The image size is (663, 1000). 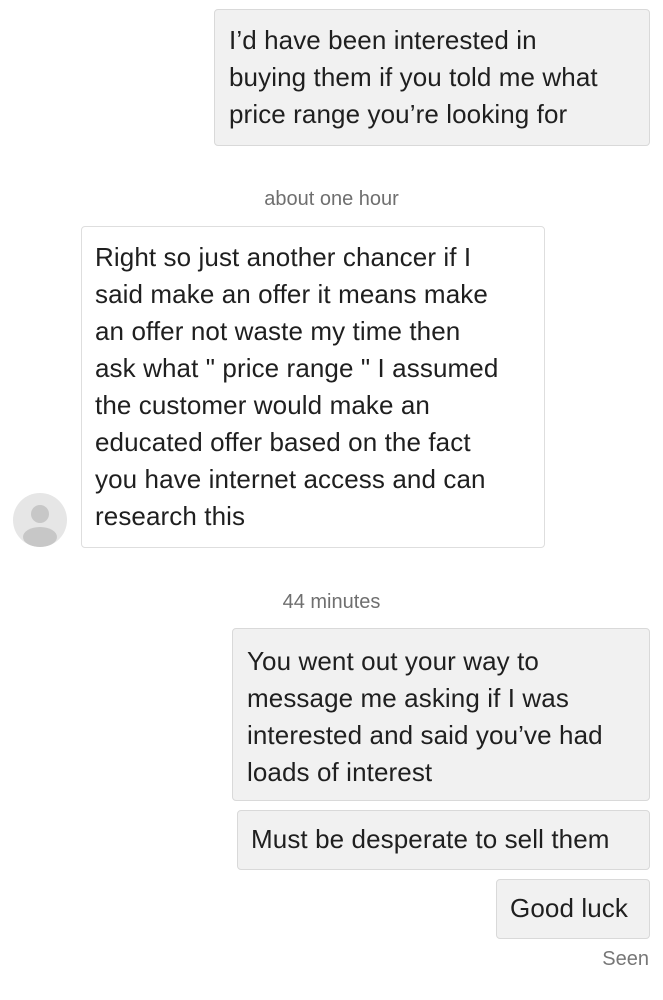 I want to click on message-timestamp: about one hour, so click(x=331, y=199).